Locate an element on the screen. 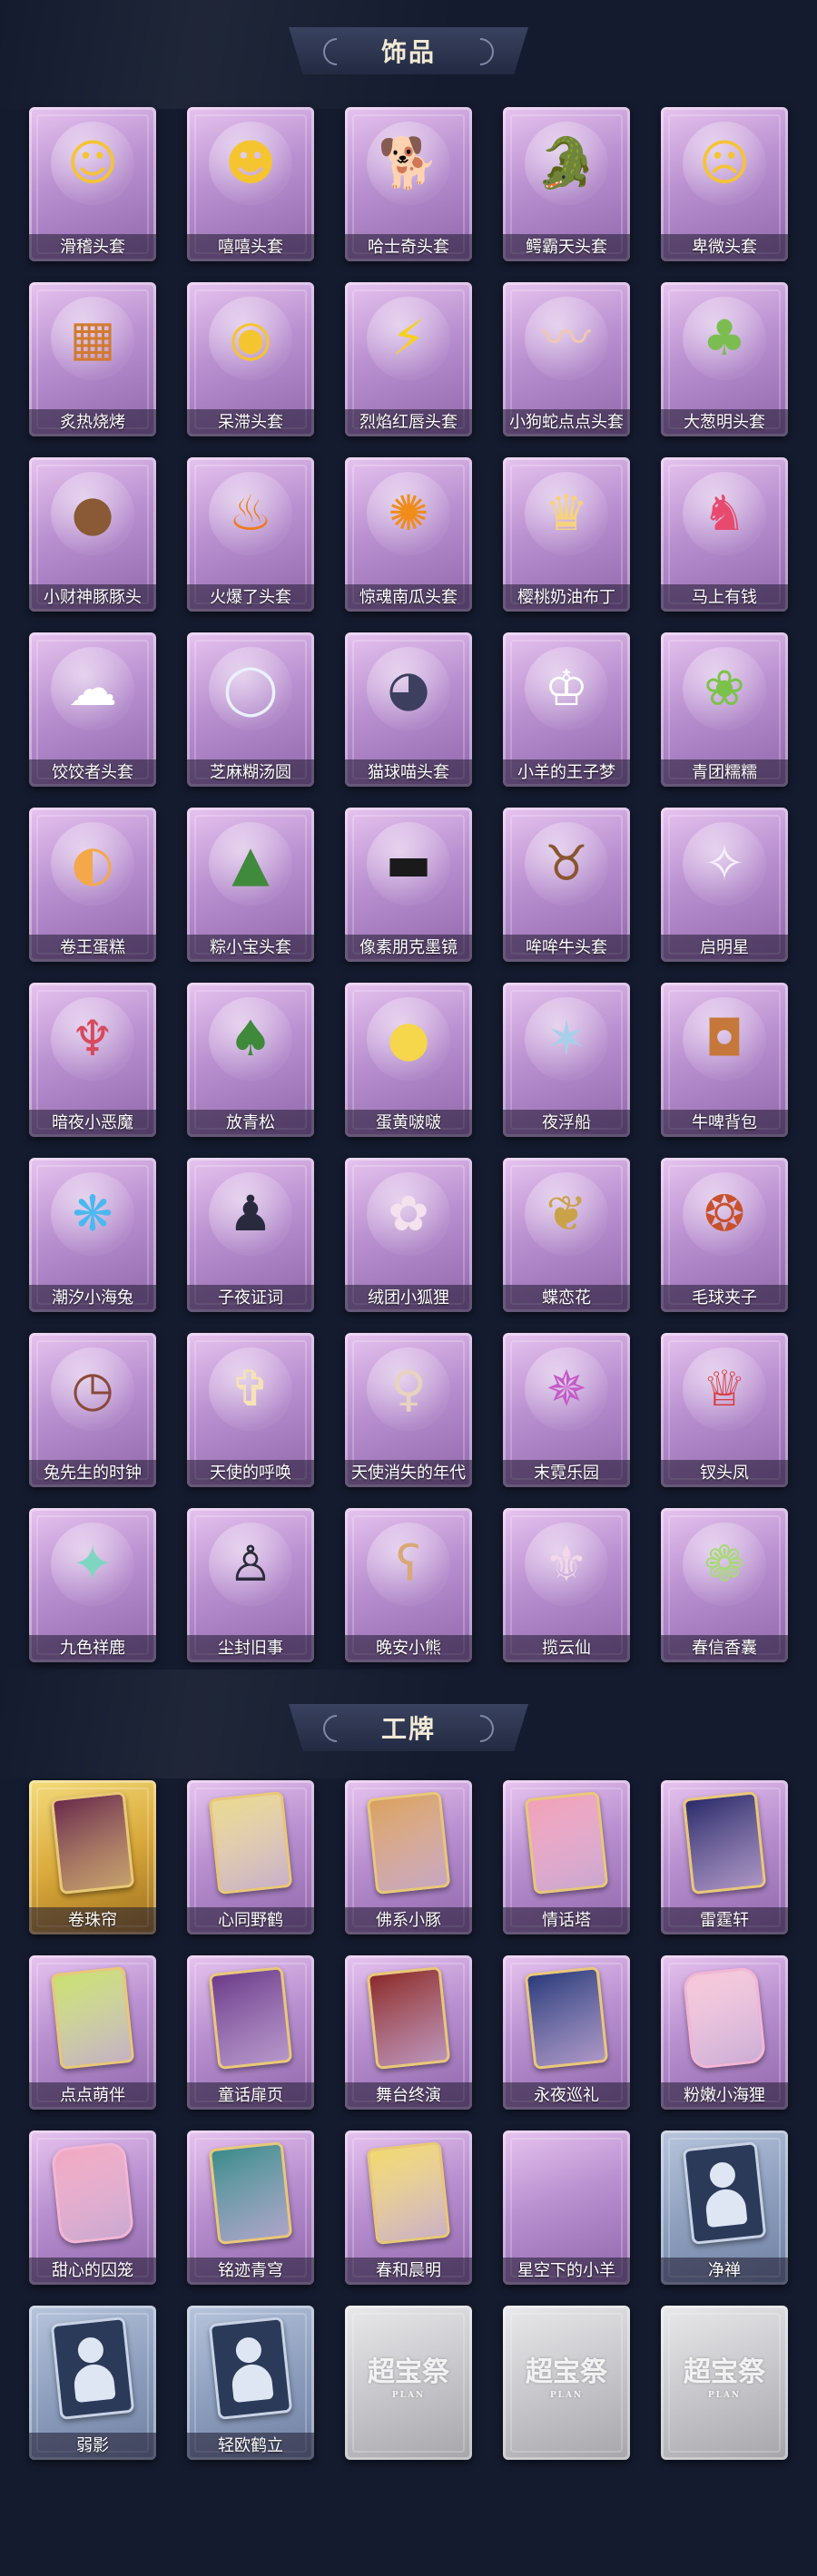  accessory-card: ♔ 小羊的王子梦 is located at coordinates (566, 709).